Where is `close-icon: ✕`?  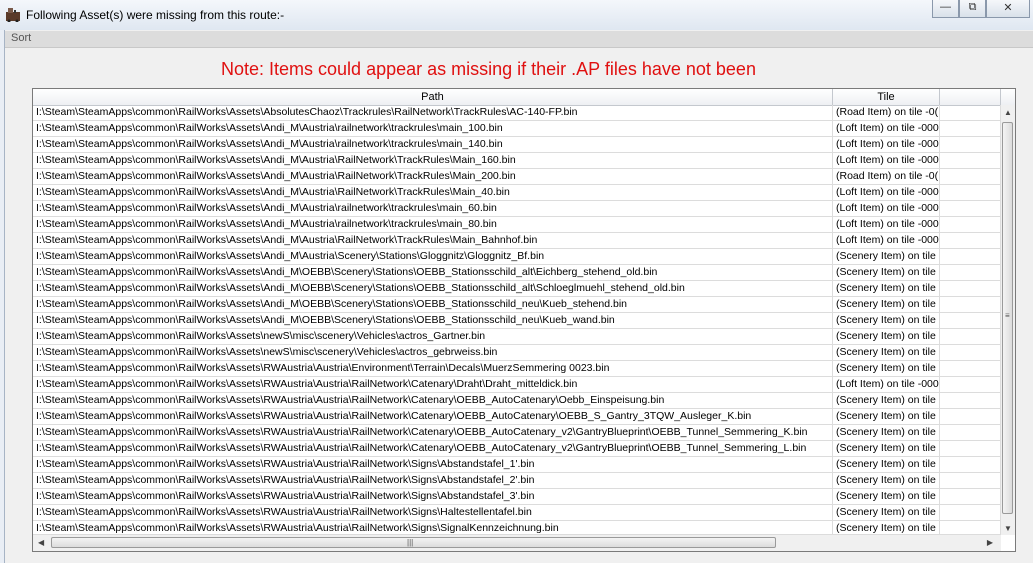 close-icon: ✕ is located at coordinates (1008, 8).